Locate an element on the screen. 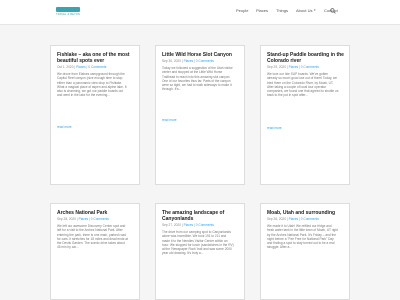 This screenshot has width=400, height=300. post-title: Moab, Utah and surrounding is located at coordinates (307, 213).